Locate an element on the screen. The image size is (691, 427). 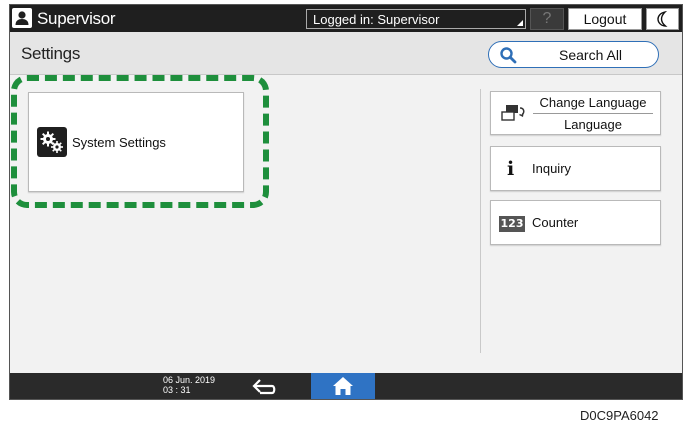
inquiry-button: i Inquiry is located at coordinates (575, 168).